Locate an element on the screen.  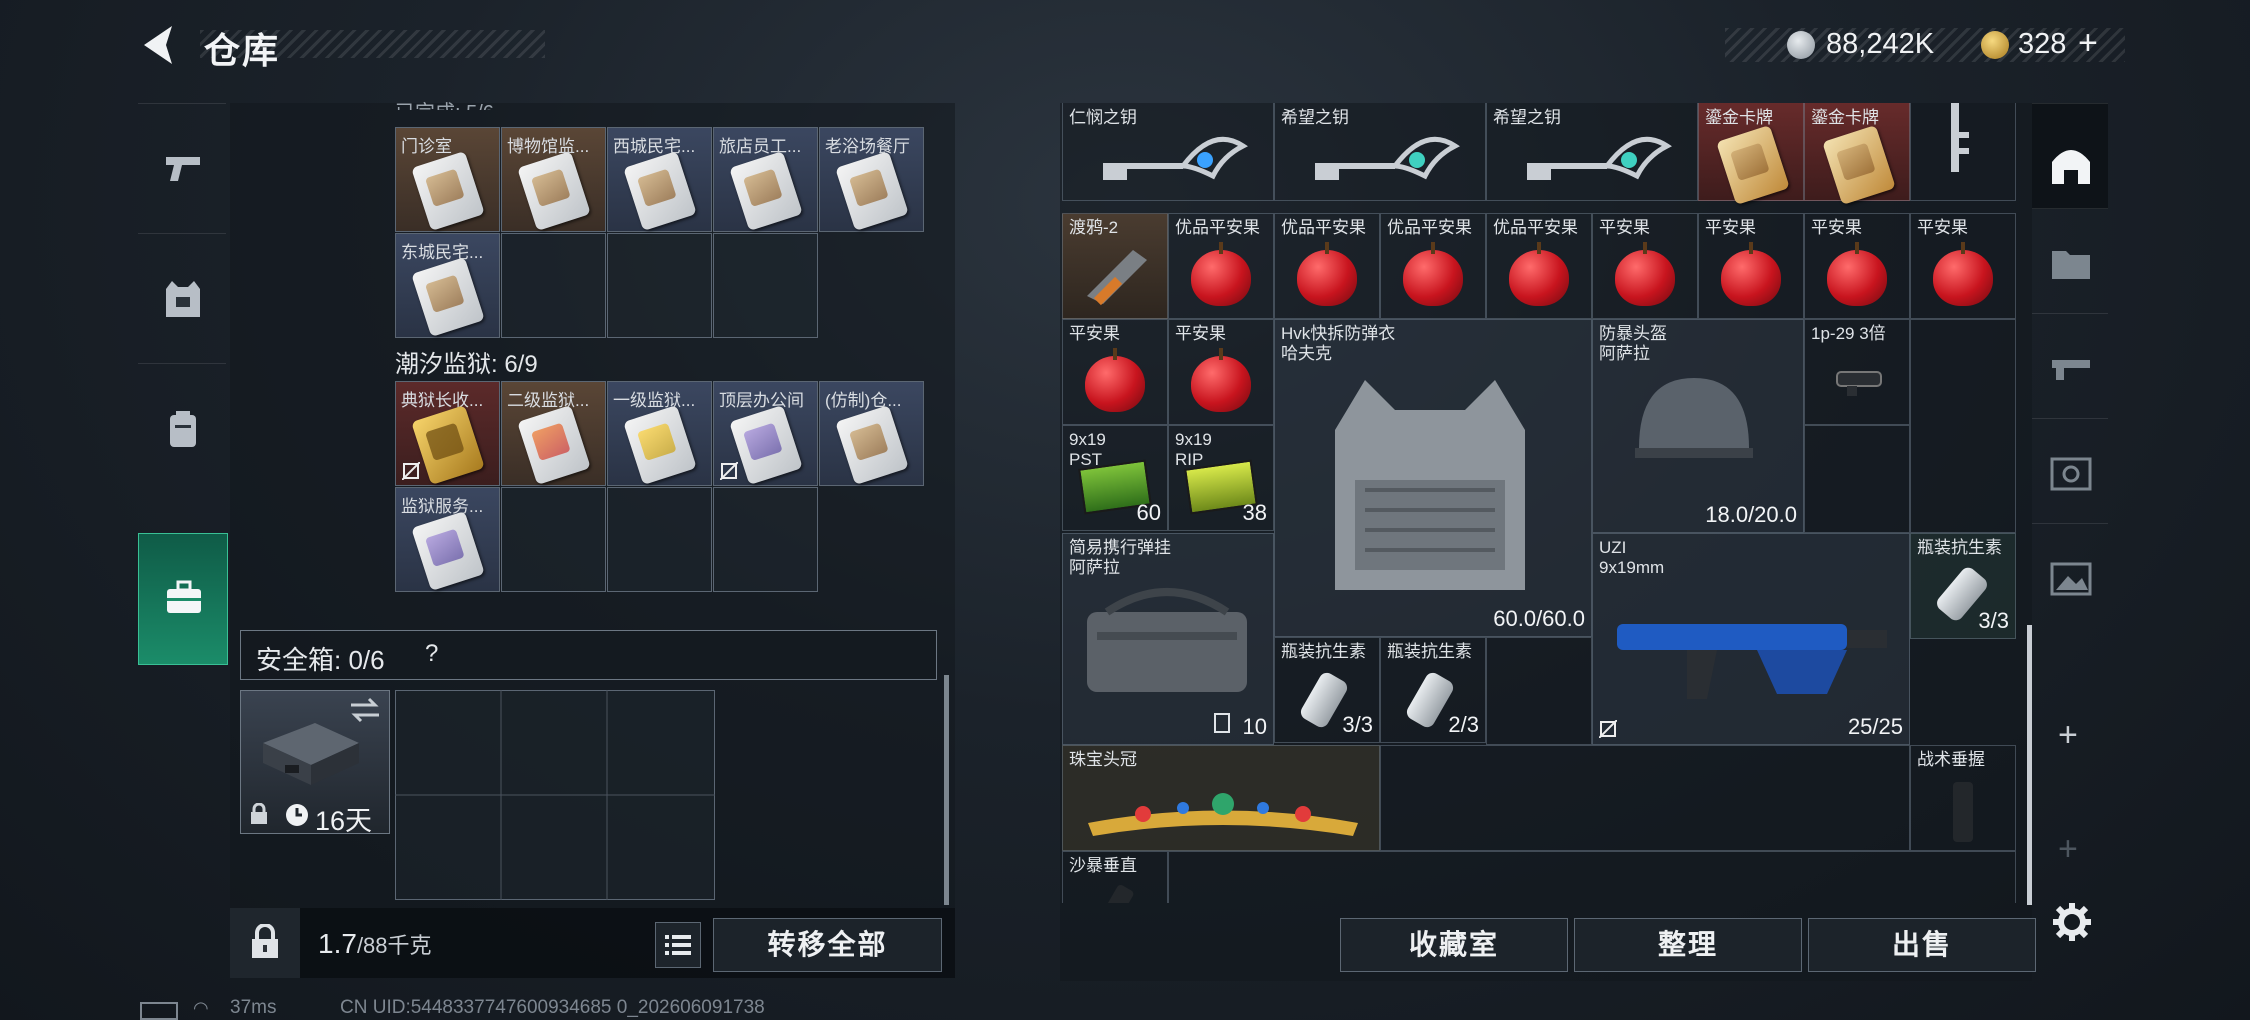
key-item: 仁悯之钥 is located at coordinates (1168, 152).